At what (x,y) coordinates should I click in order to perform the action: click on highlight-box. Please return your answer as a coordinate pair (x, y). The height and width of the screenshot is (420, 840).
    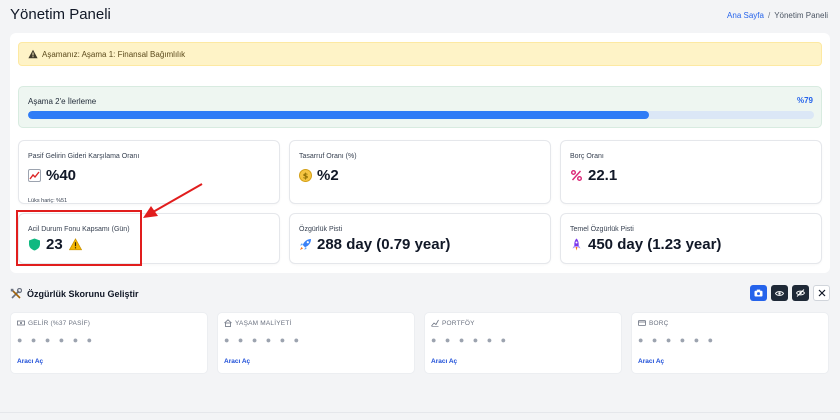
    Looking at the image, I should click on (79, 238).